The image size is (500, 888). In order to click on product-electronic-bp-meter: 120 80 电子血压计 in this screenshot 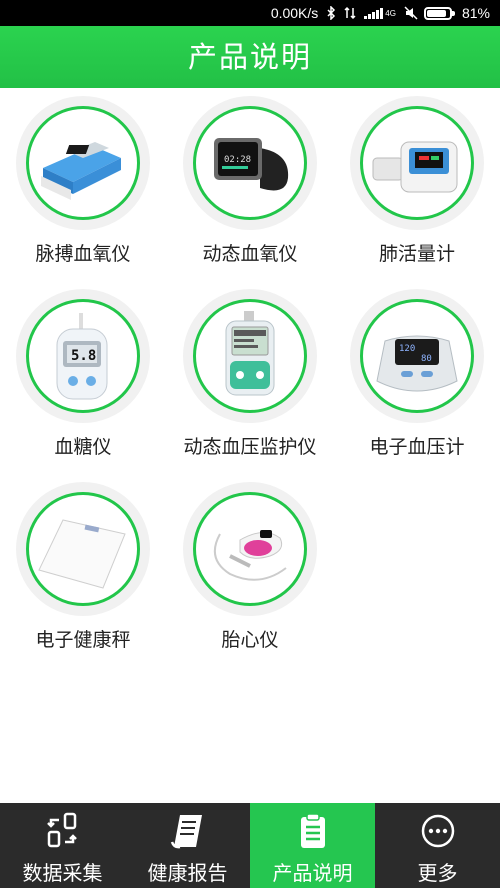, I will do `click(417, 374)`.